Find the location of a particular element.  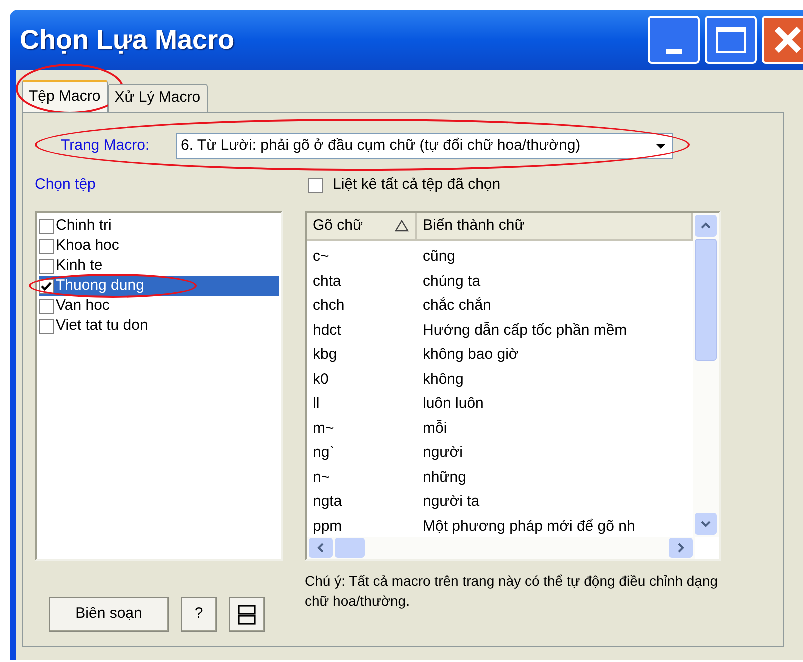

table-row: ng` người is located at coordinates (500, 453).